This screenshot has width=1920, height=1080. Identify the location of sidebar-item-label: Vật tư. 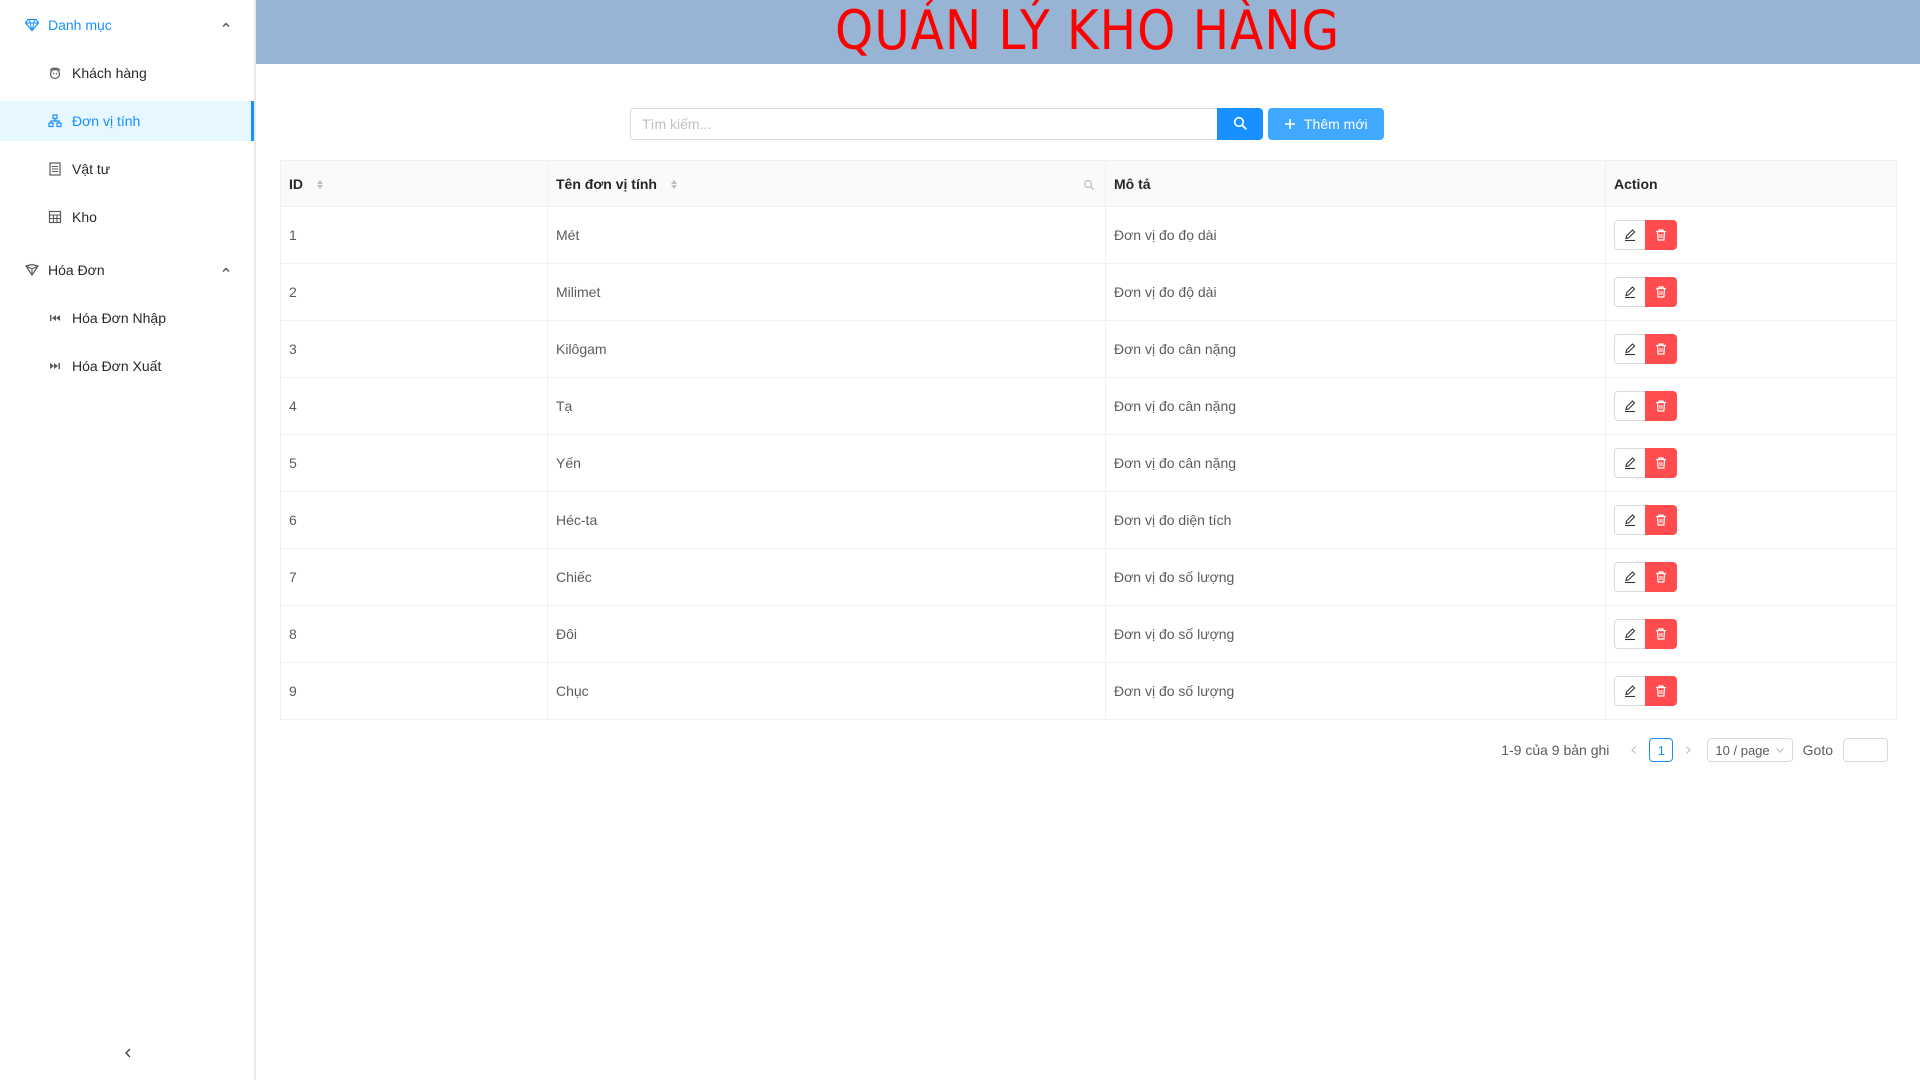
(91, 169).